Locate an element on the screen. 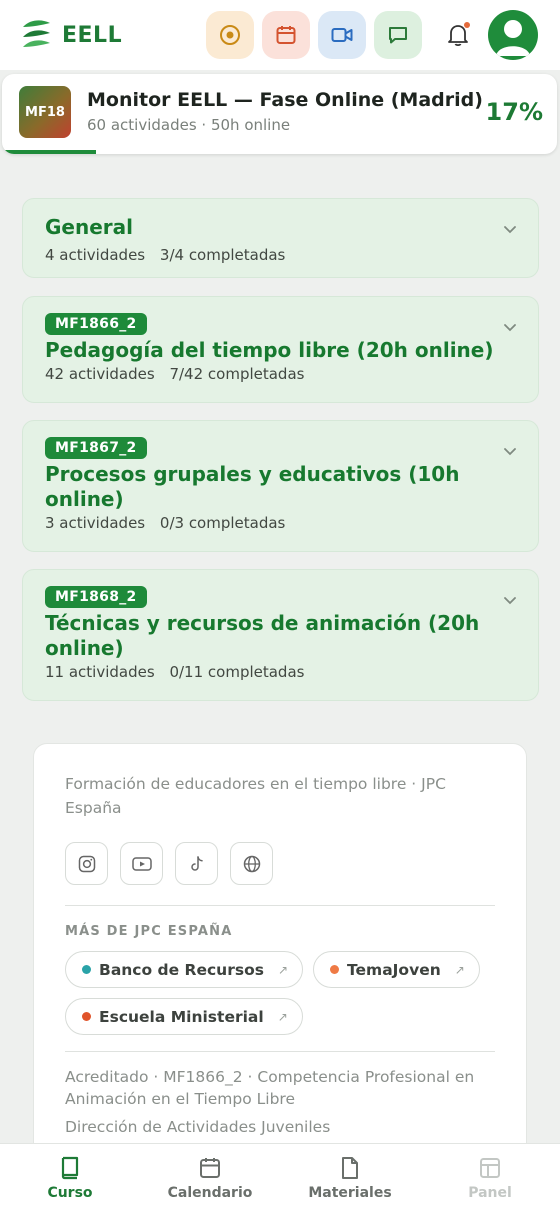 This screenshot has height=1212, width=560. link-label: Banco de Recursos is located at coordinates (181, 969).